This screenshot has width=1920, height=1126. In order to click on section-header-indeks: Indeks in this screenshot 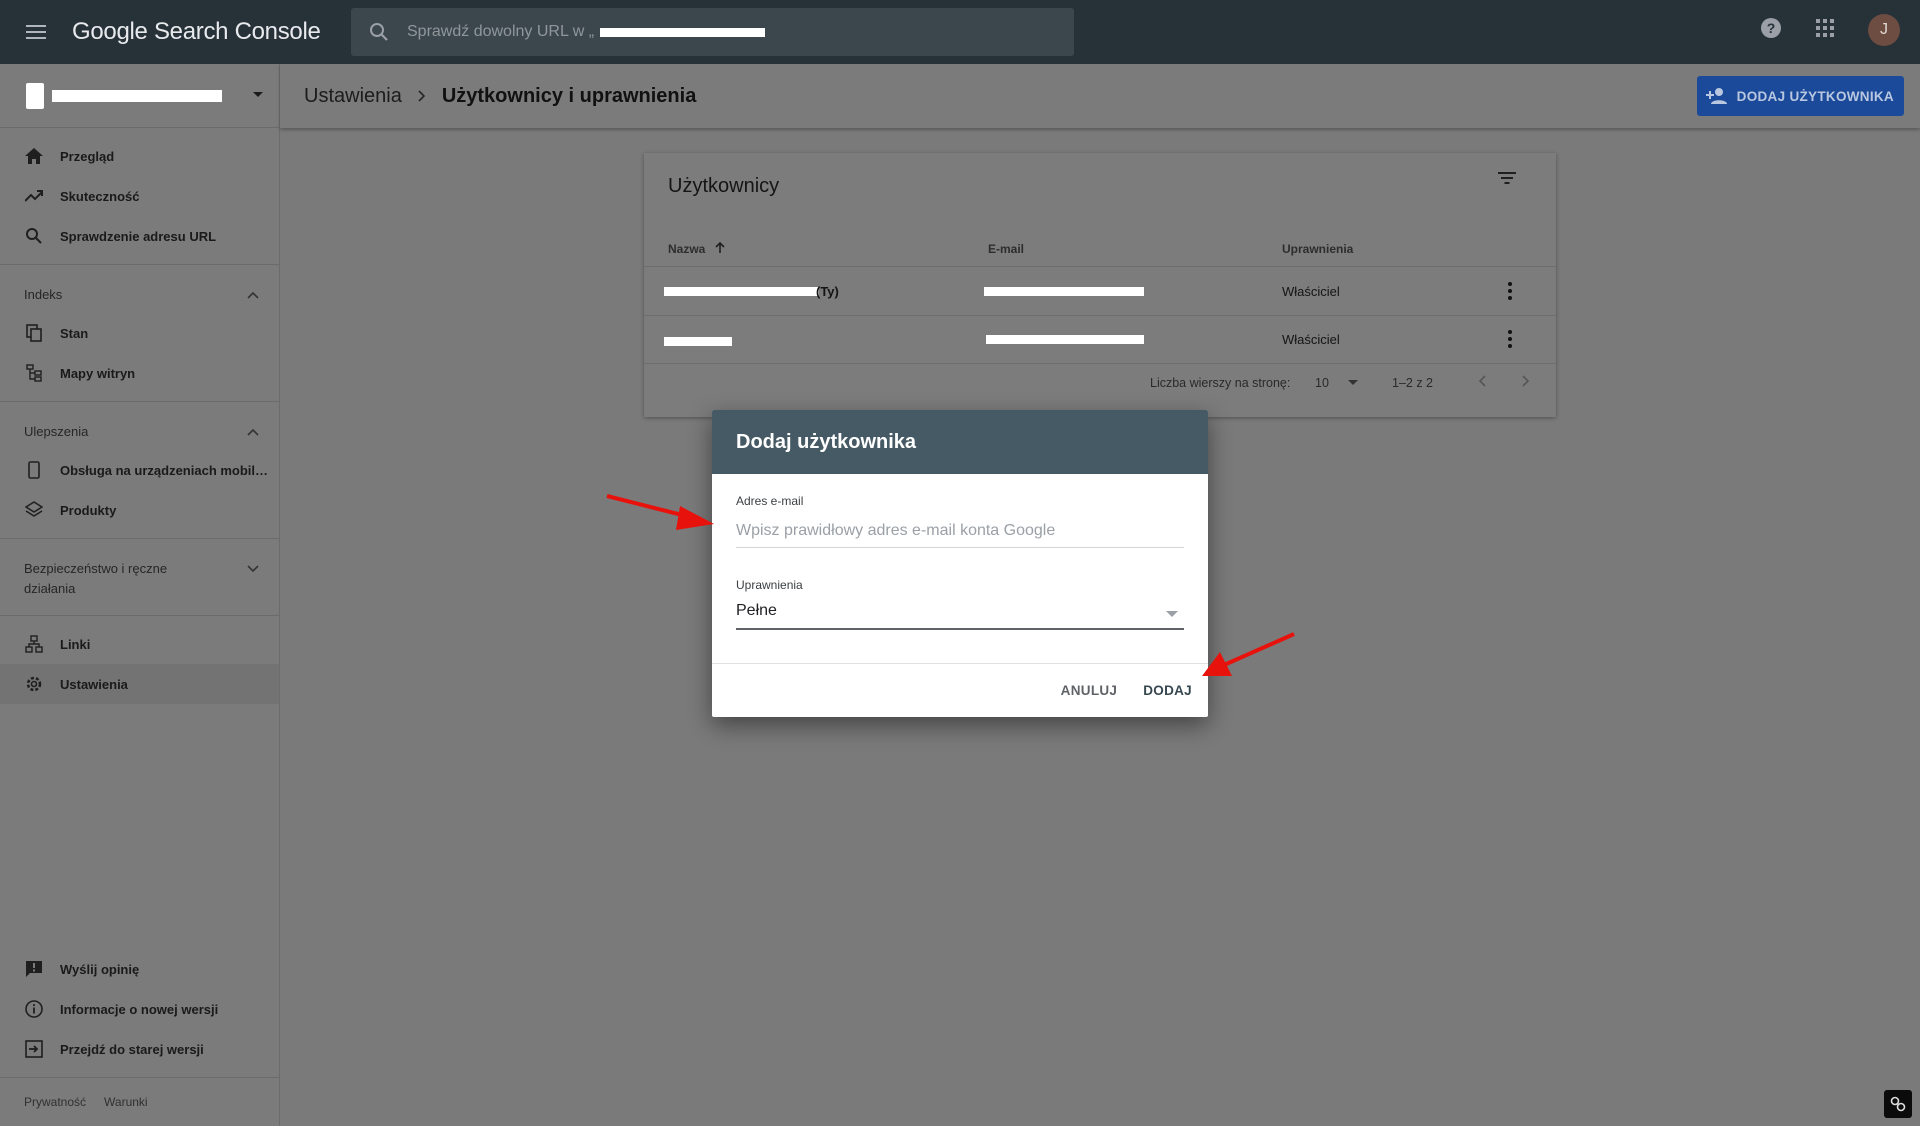, I will do `click(139, 293)`.